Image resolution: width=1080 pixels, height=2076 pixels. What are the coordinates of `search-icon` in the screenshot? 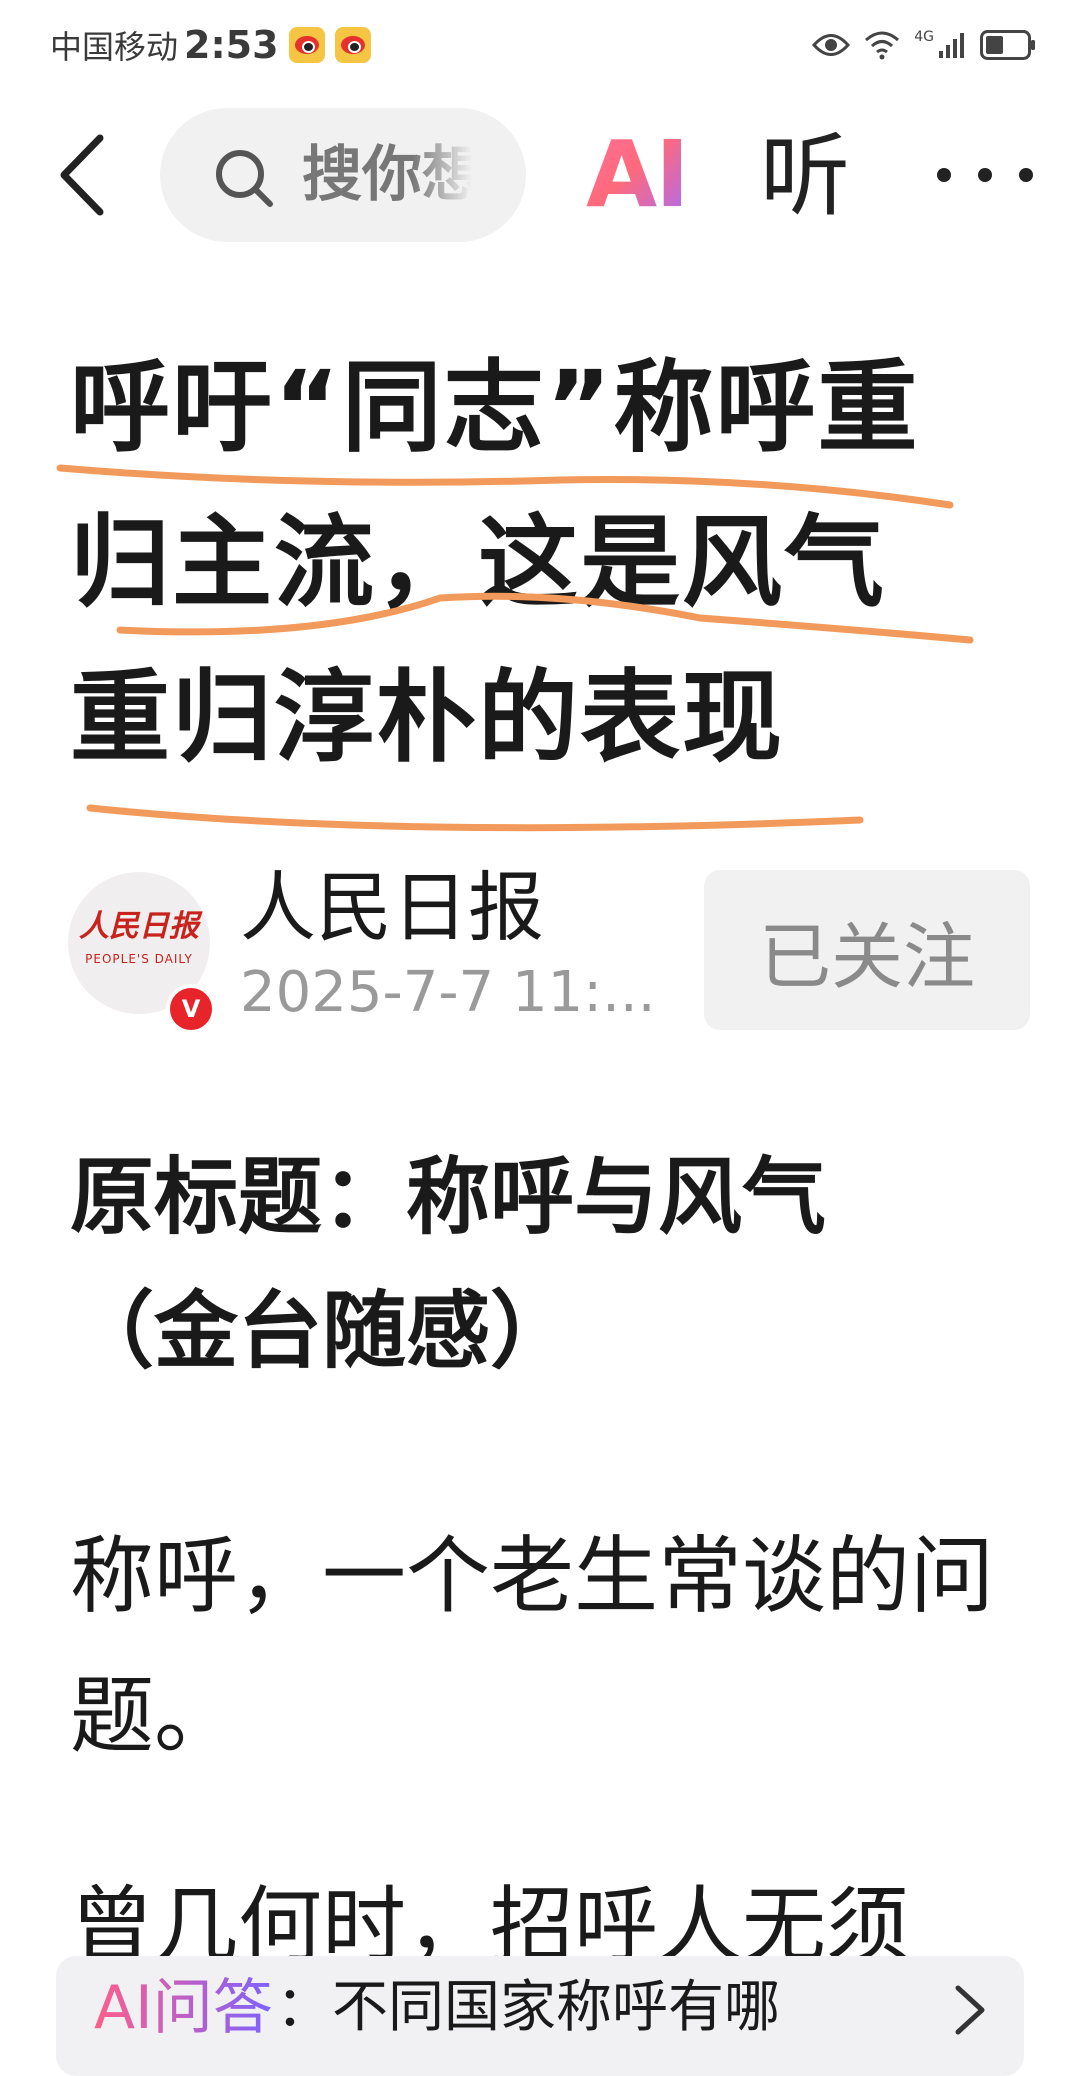 It's located at (244, 178).